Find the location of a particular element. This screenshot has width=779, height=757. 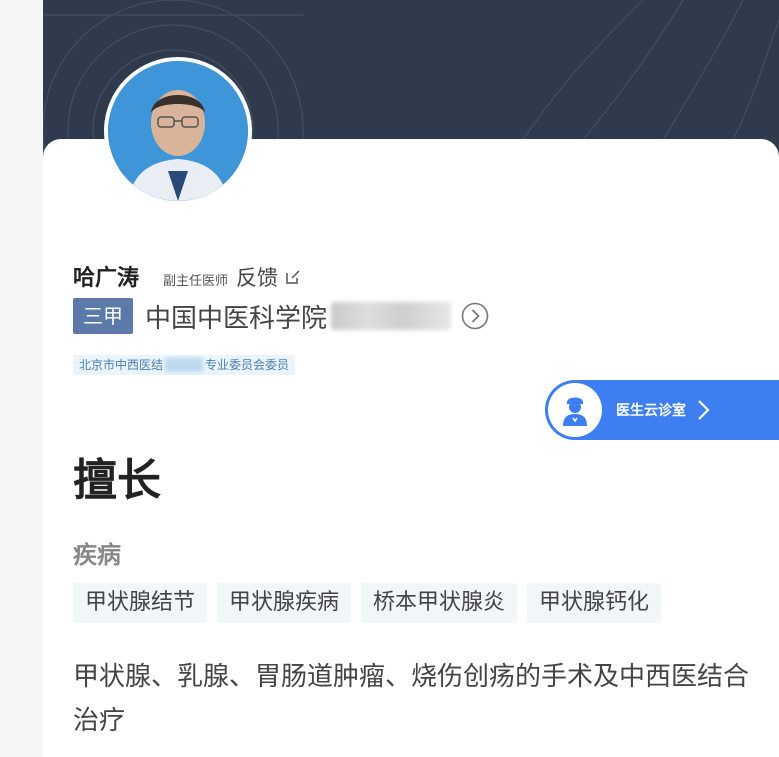

edit-icon is located at coordinates (293, 277).